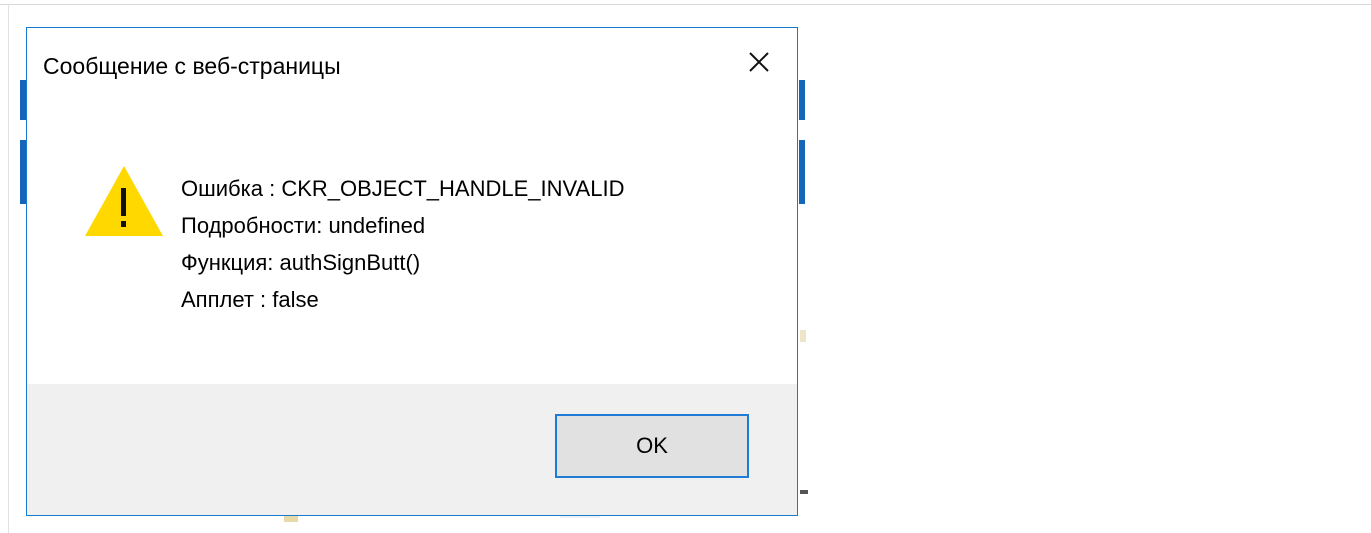  I want to click on close-button, so click(759, 62).